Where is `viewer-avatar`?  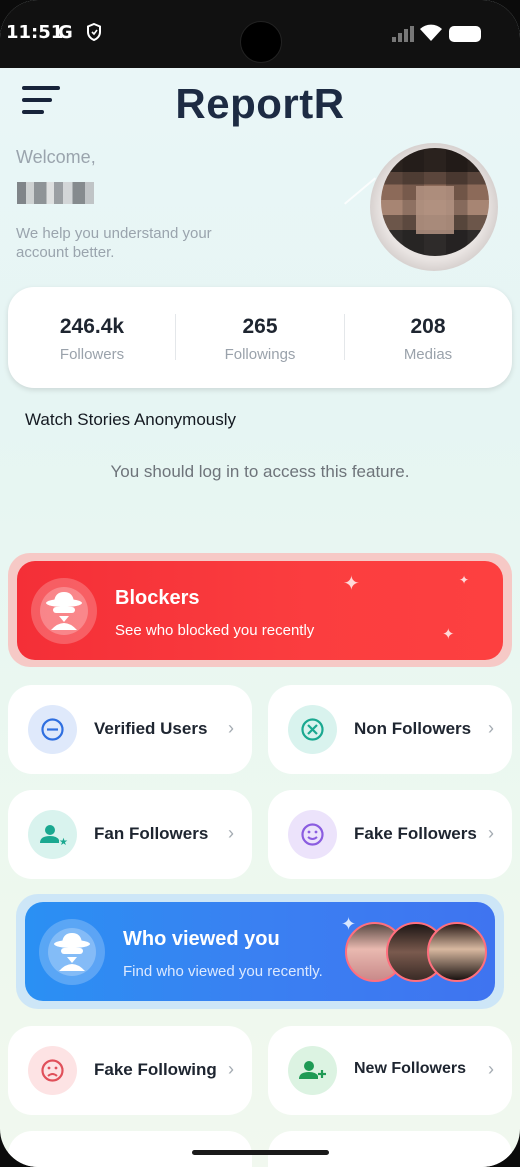 viewer-avatar is located at coordinates (457, 952).